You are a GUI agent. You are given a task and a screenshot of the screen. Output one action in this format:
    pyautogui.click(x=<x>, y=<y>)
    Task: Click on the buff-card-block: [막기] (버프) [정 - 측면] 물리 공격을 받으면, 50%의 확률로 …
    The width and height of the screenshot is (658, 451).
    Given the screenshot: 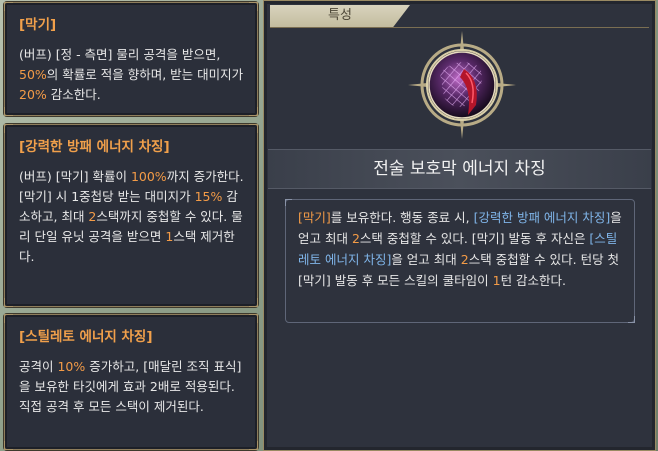 What is the action you would take?
    pyautogui.click(x=131, y=59)
    